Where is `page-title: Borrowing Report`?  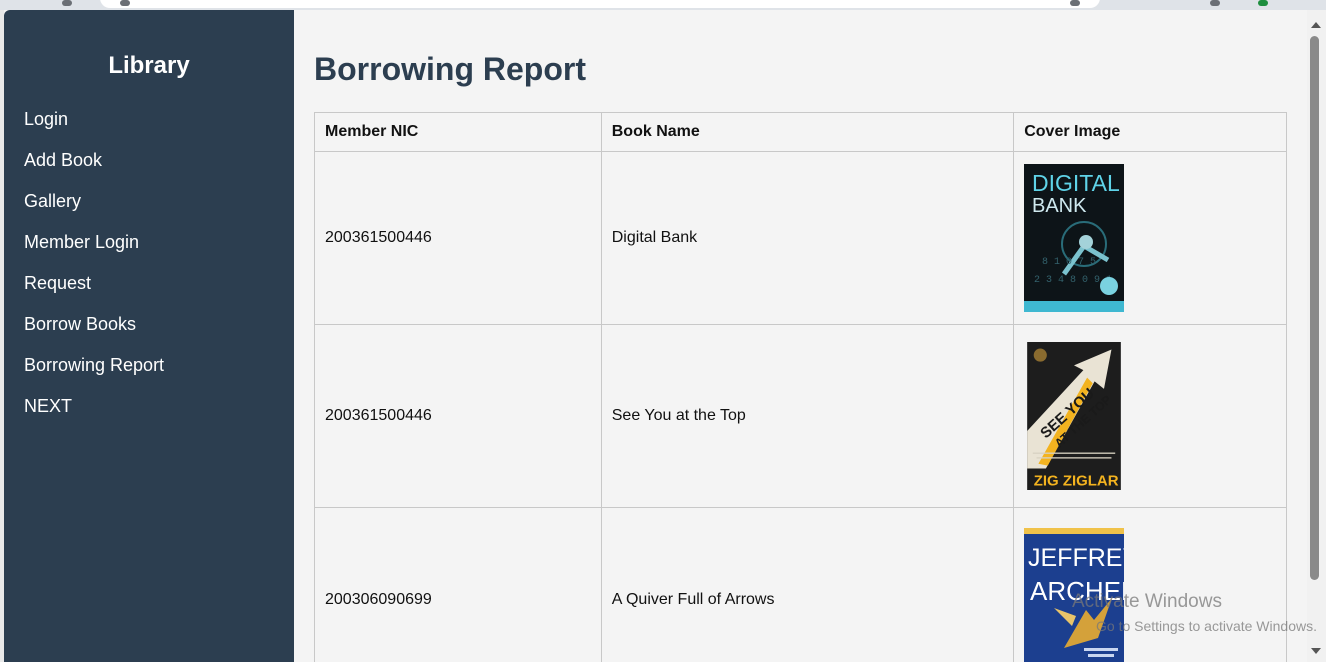 page-title: Borrowing Report is located at coordinates (450, 69).